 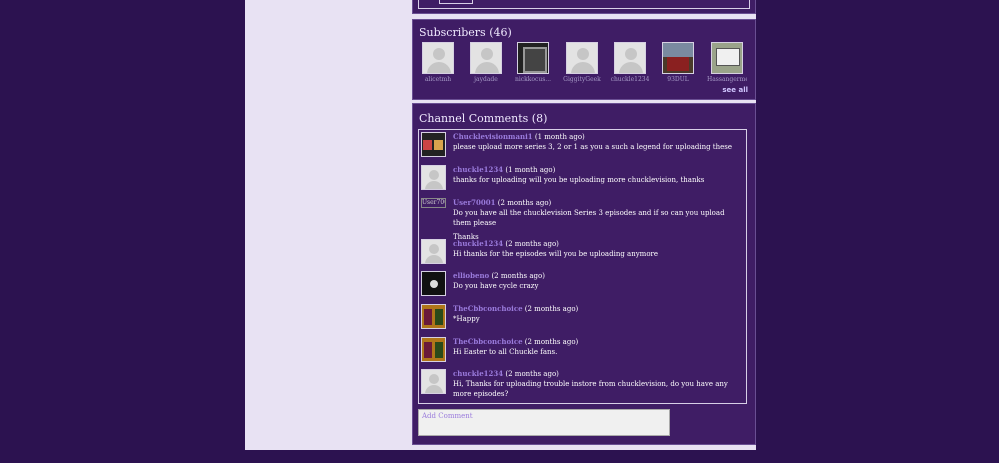 I want to click on dark-thumbnail-icon, so click(x=533, y=58).